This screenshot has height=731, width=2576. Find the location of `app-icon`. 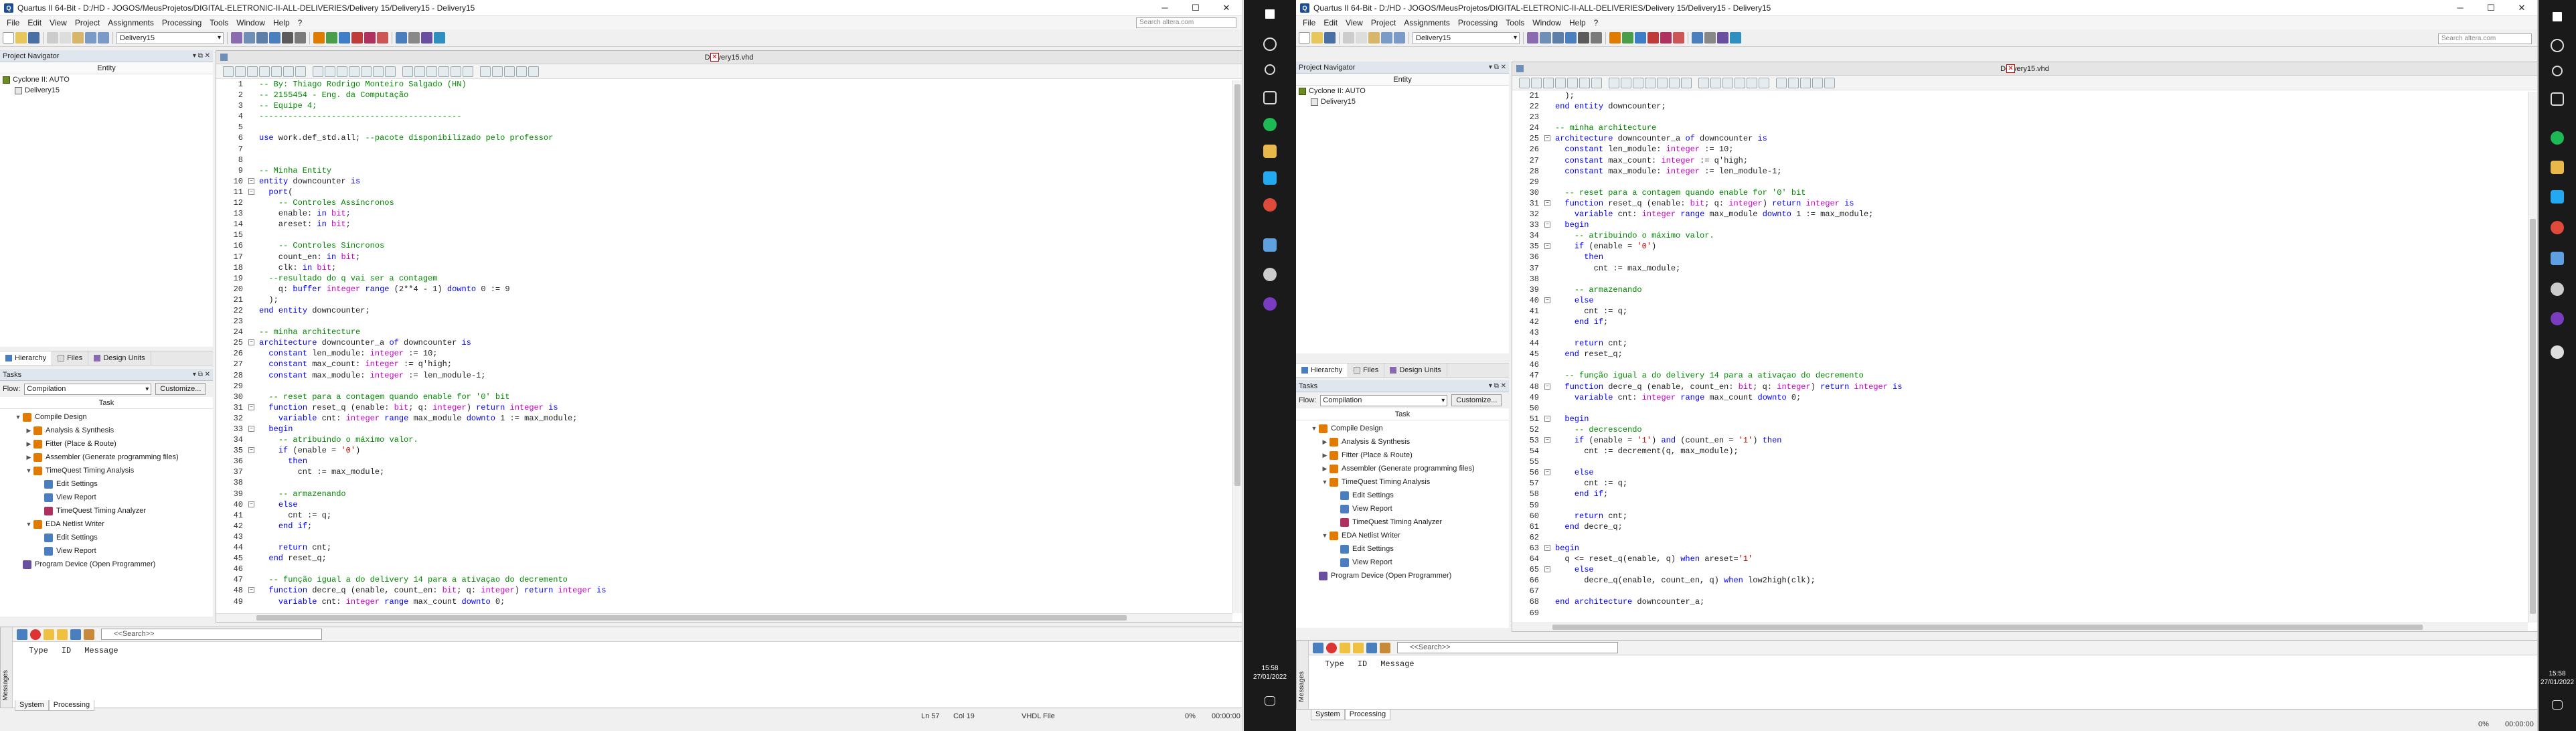

app-icon is located at coordinates (2558, 289).